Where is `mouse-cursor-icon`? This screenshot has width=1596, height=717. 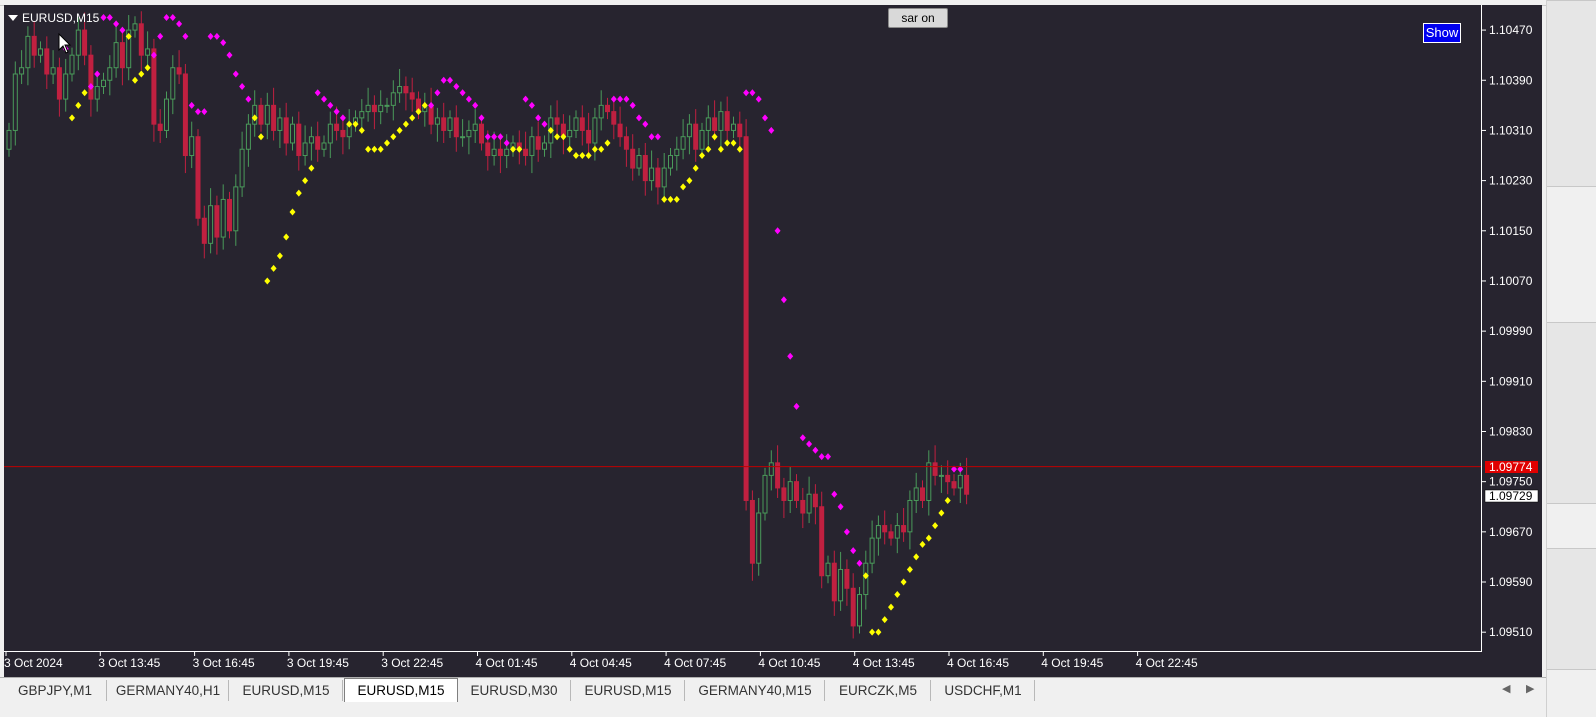
mouse-cursor-icon is located at coordinates (65, 43).